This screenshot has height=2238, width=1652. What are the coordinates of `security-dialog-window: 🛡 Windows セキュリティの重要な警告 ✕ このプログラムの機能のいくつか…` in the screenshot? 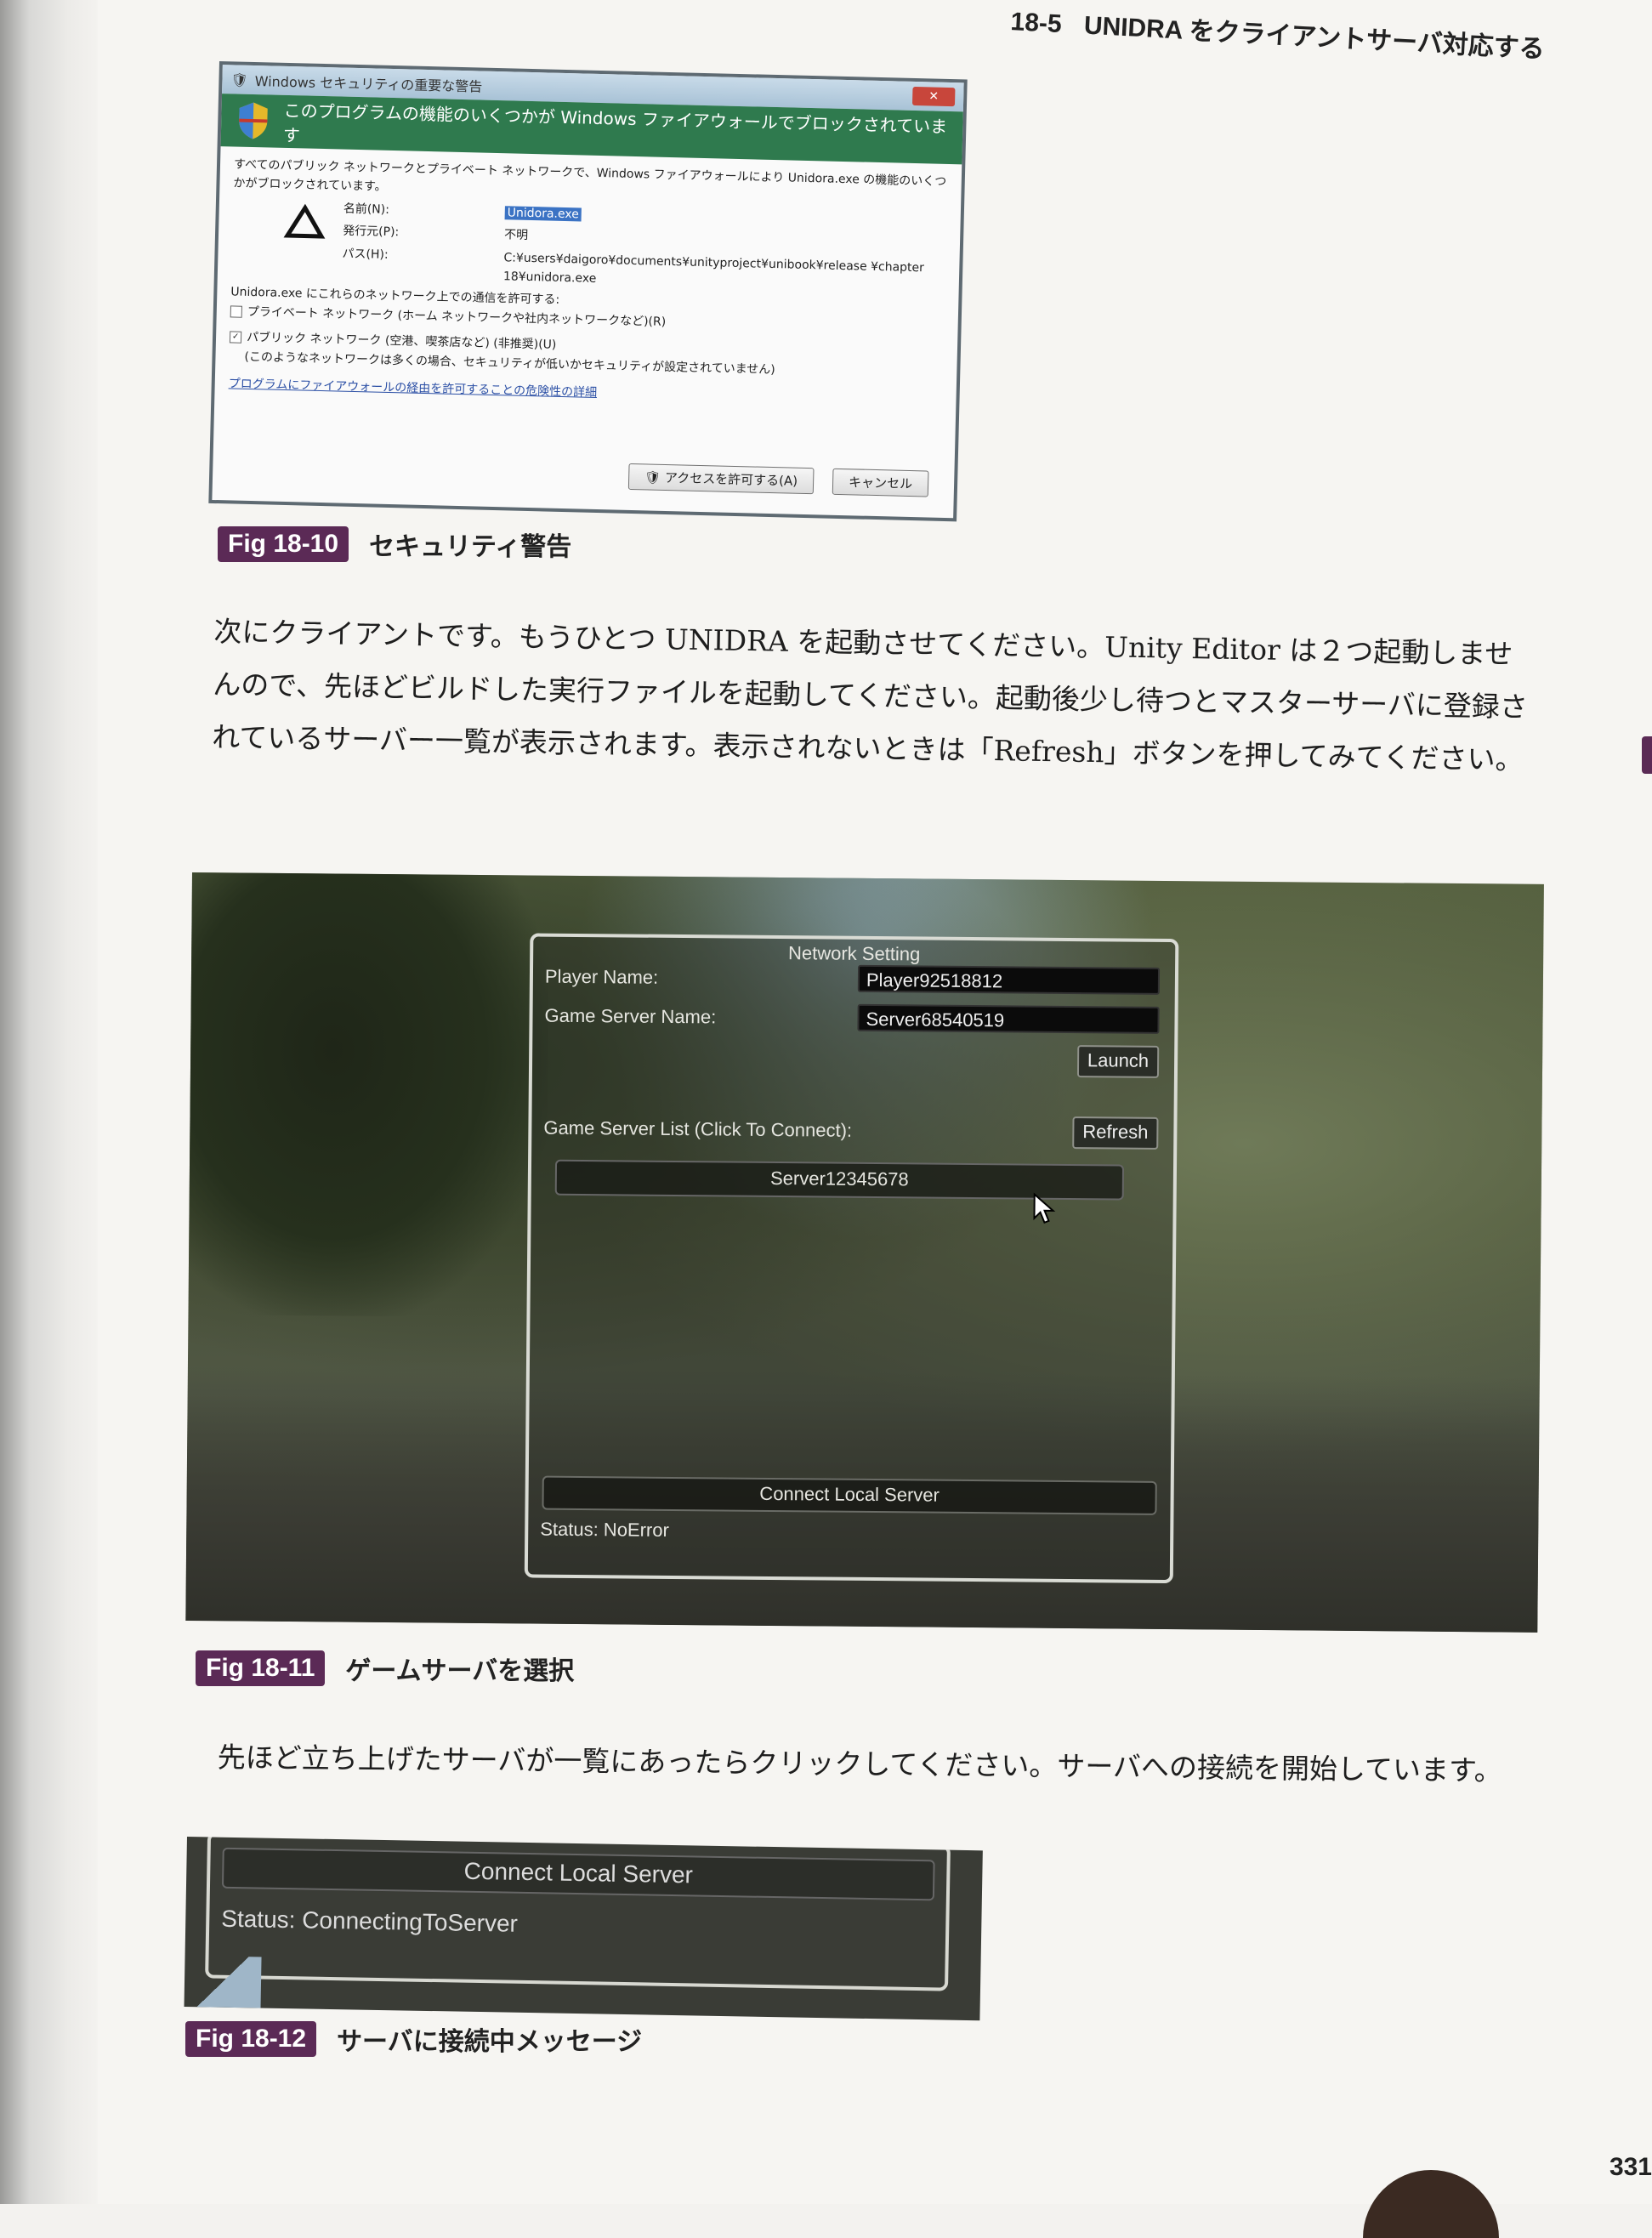 It's located at (588, 291).